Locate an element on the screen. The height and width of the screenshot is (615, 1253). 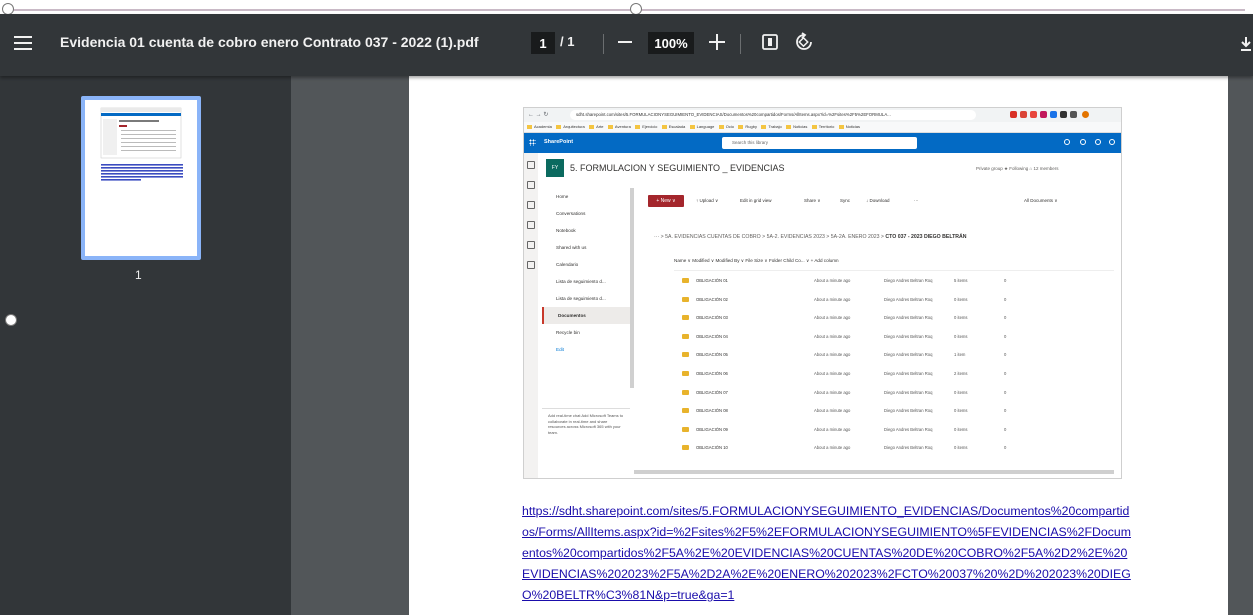
column-header: Modified By ∨ is located at coordinates (730, 260).